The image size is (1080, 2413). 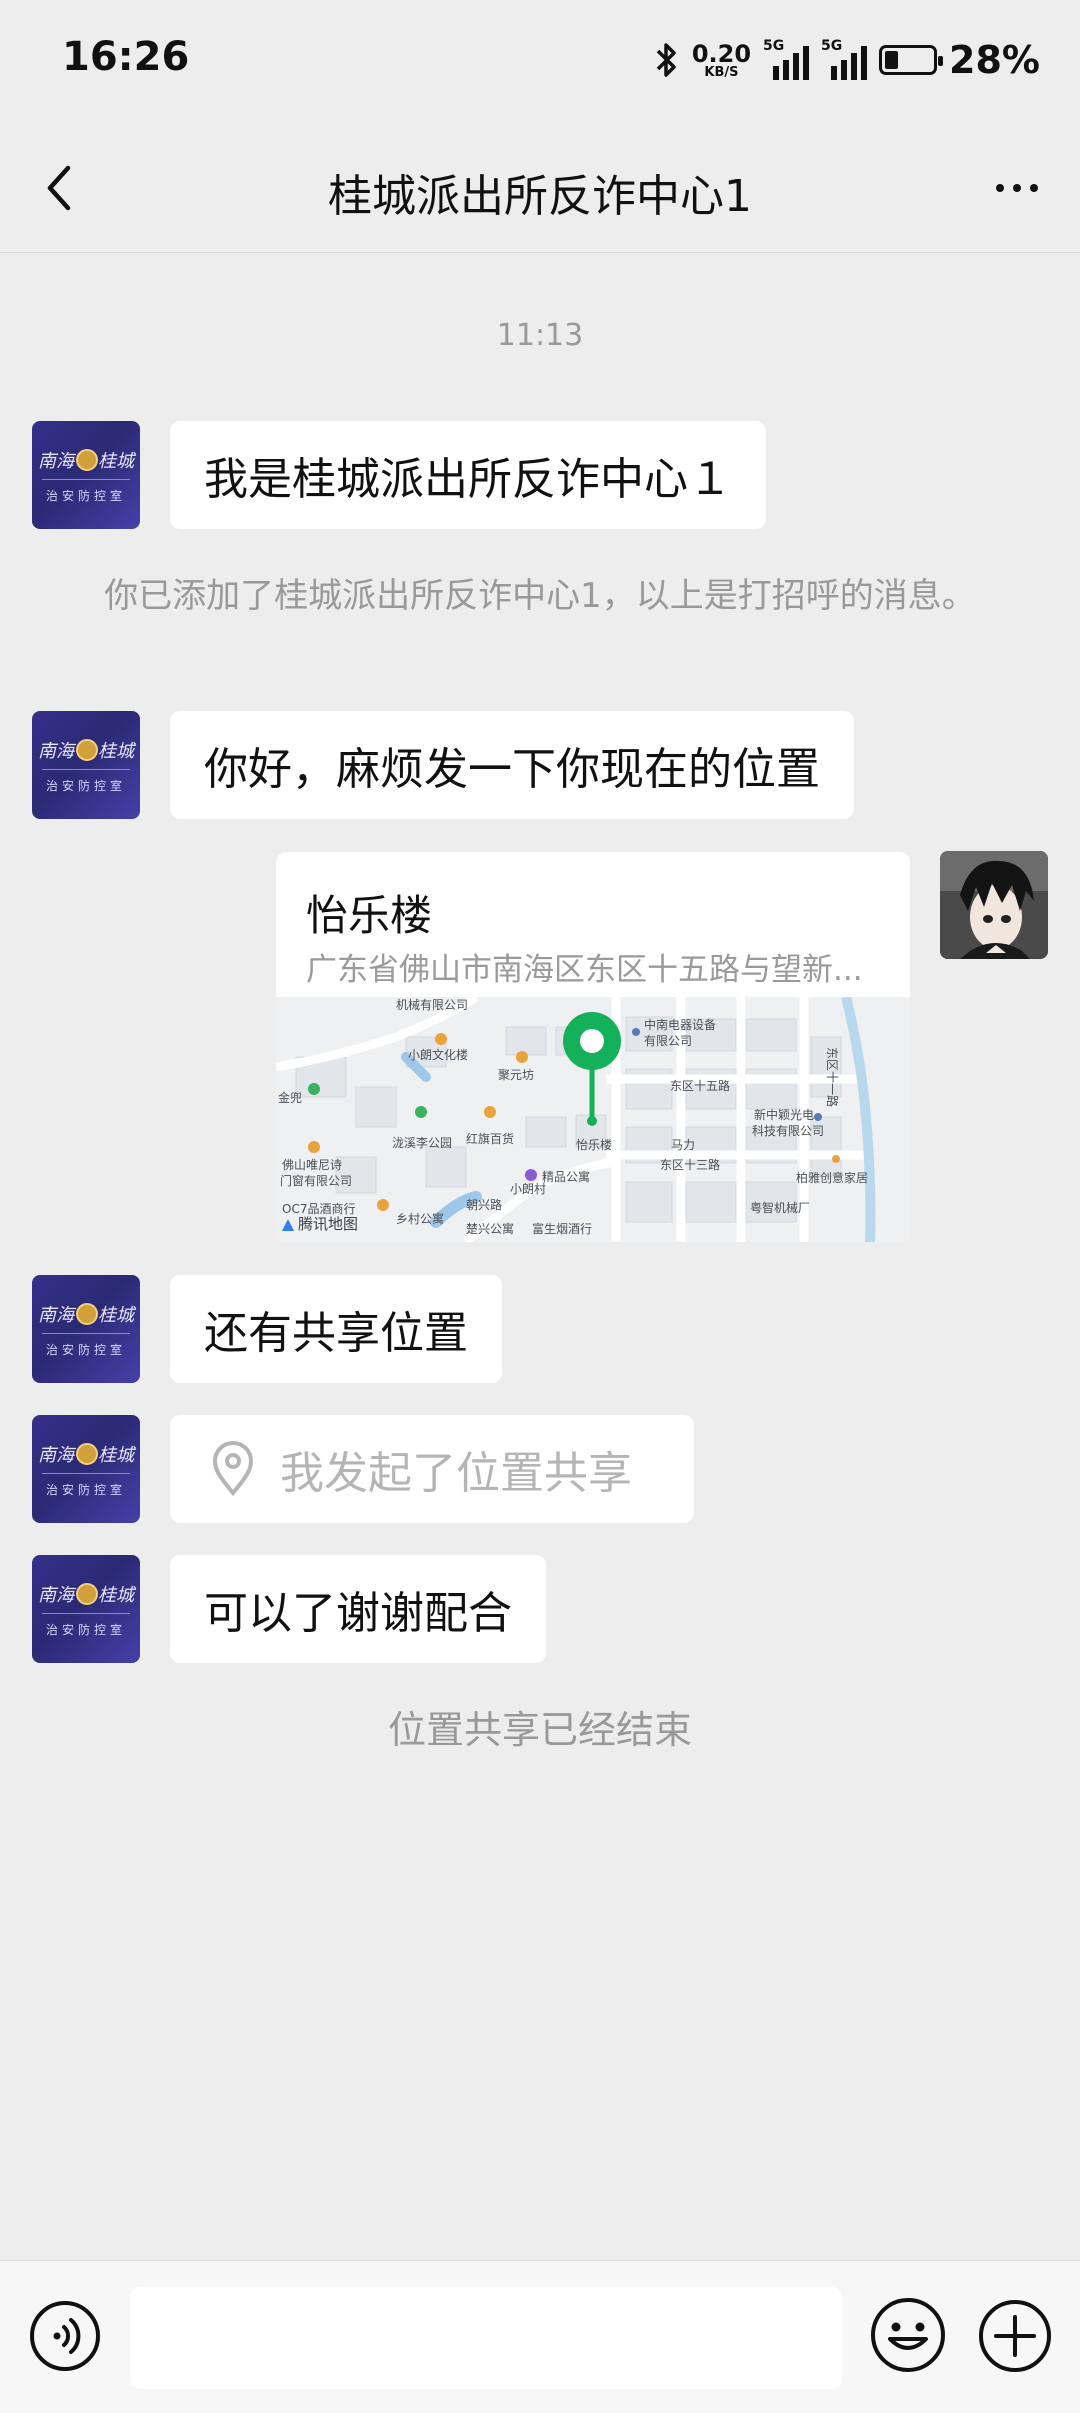 I want to click on svg-text: 东区十一路, so click(x=832, y=1077).